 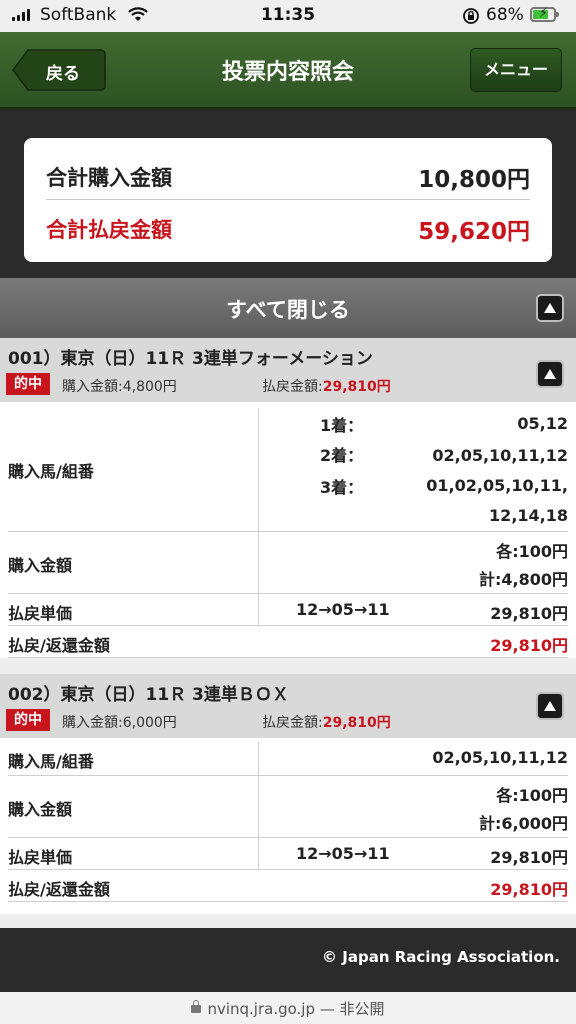 What do you see at coordinates (109, 178) in the screenshot?
I see `total-purchase-label: 合計購入金額` at bounding box center [109, 178].